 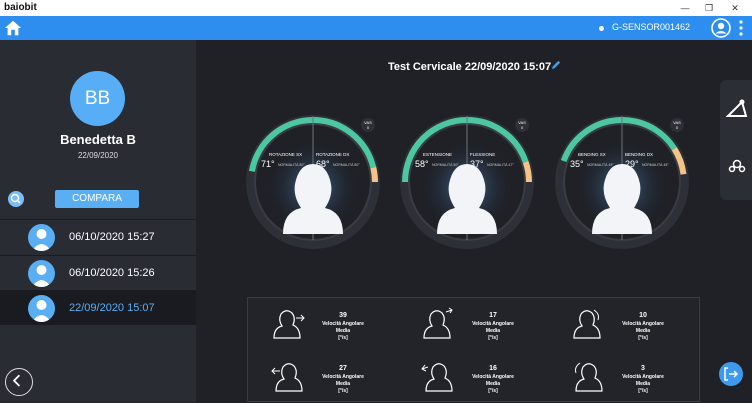 What do you see at coordinates (483, 154) in the screenshot?
I see `gauge-right-label: FLESSIONE` at bounding box center [483, 154].